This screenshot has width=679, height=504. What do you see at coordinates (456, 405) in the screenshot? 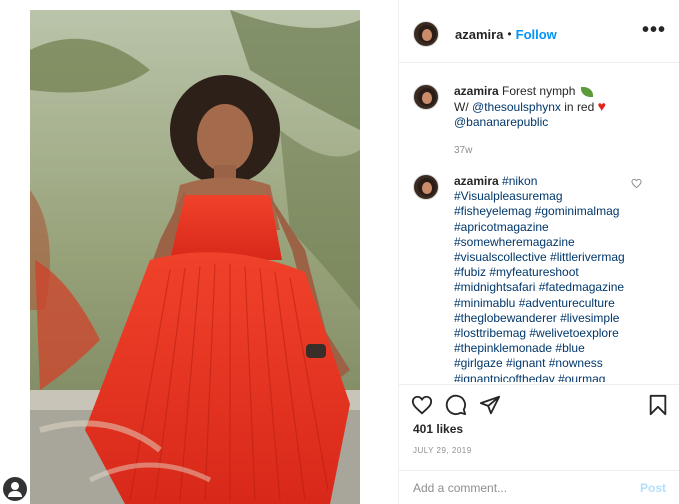
I see `comment-icon` at bounding box center [456, 405].